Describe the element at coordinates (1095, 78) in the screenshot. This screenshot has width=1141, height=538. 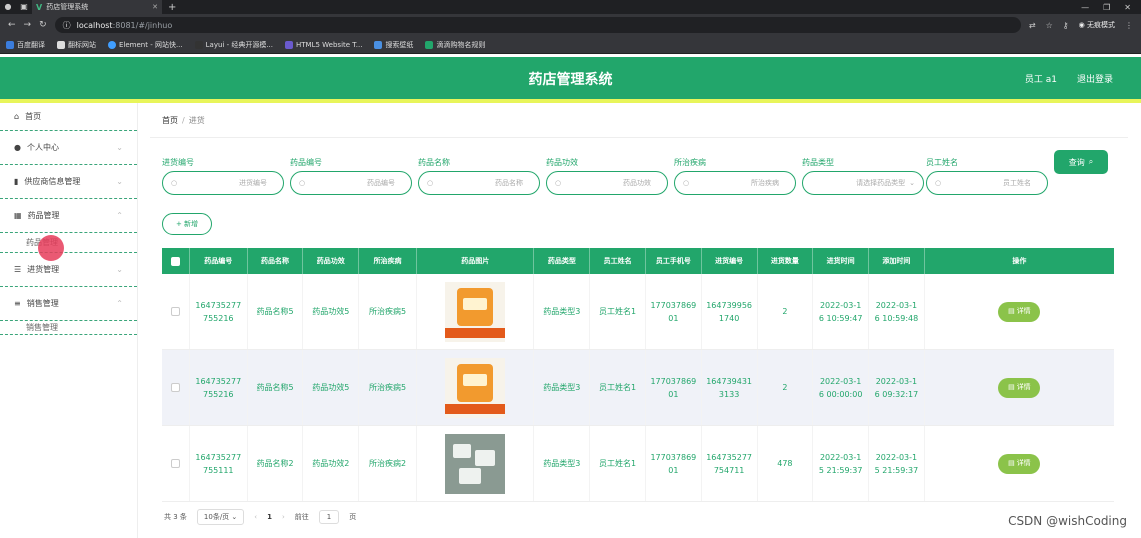
I see `logout-link: 退出登录` at that location.